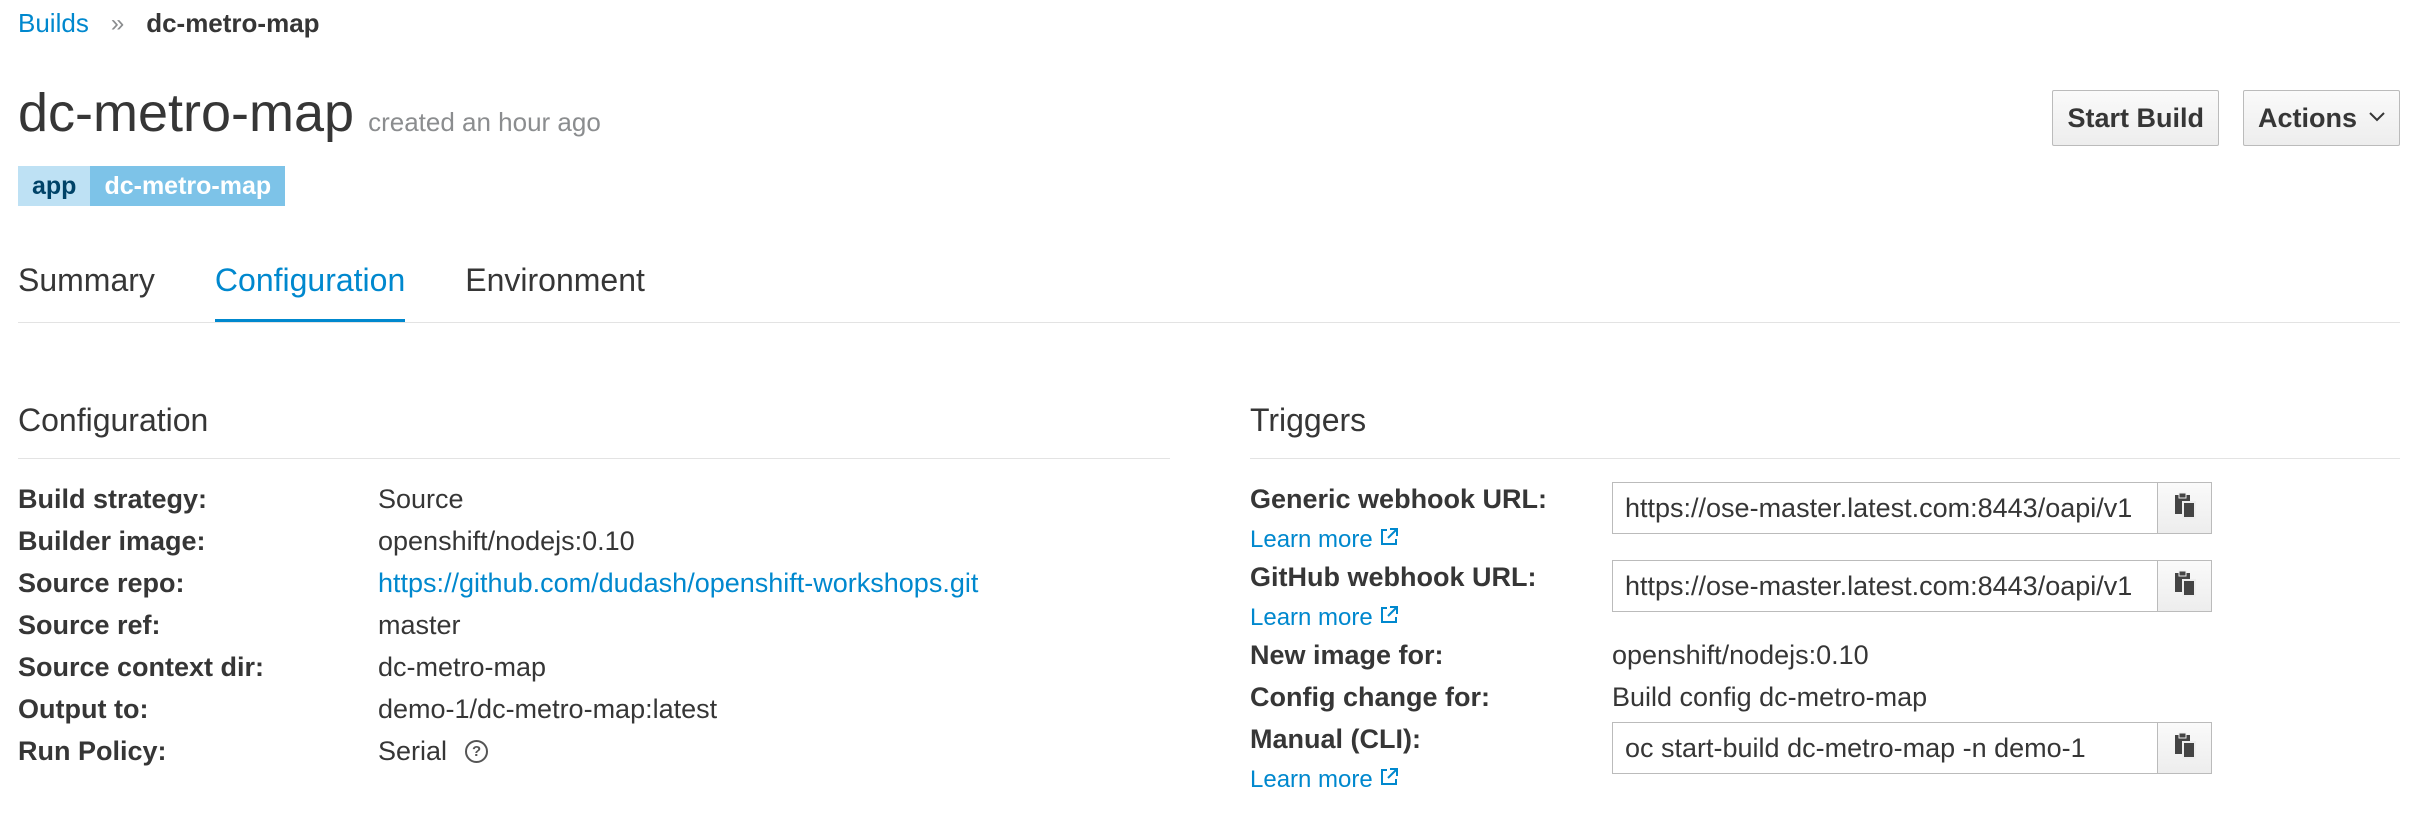 The image size is (2418, 818). I want to click on config-value: Source, so click(421, 499).